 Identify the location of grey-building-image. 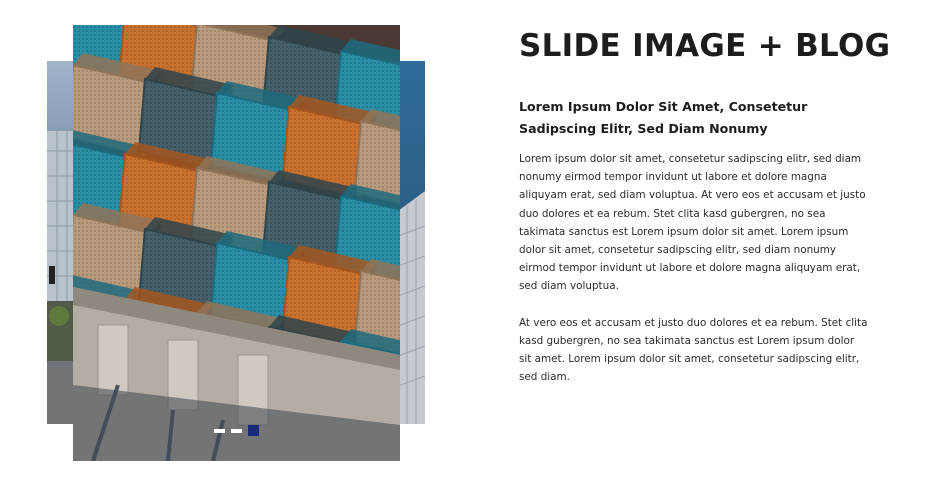
(411, 307).